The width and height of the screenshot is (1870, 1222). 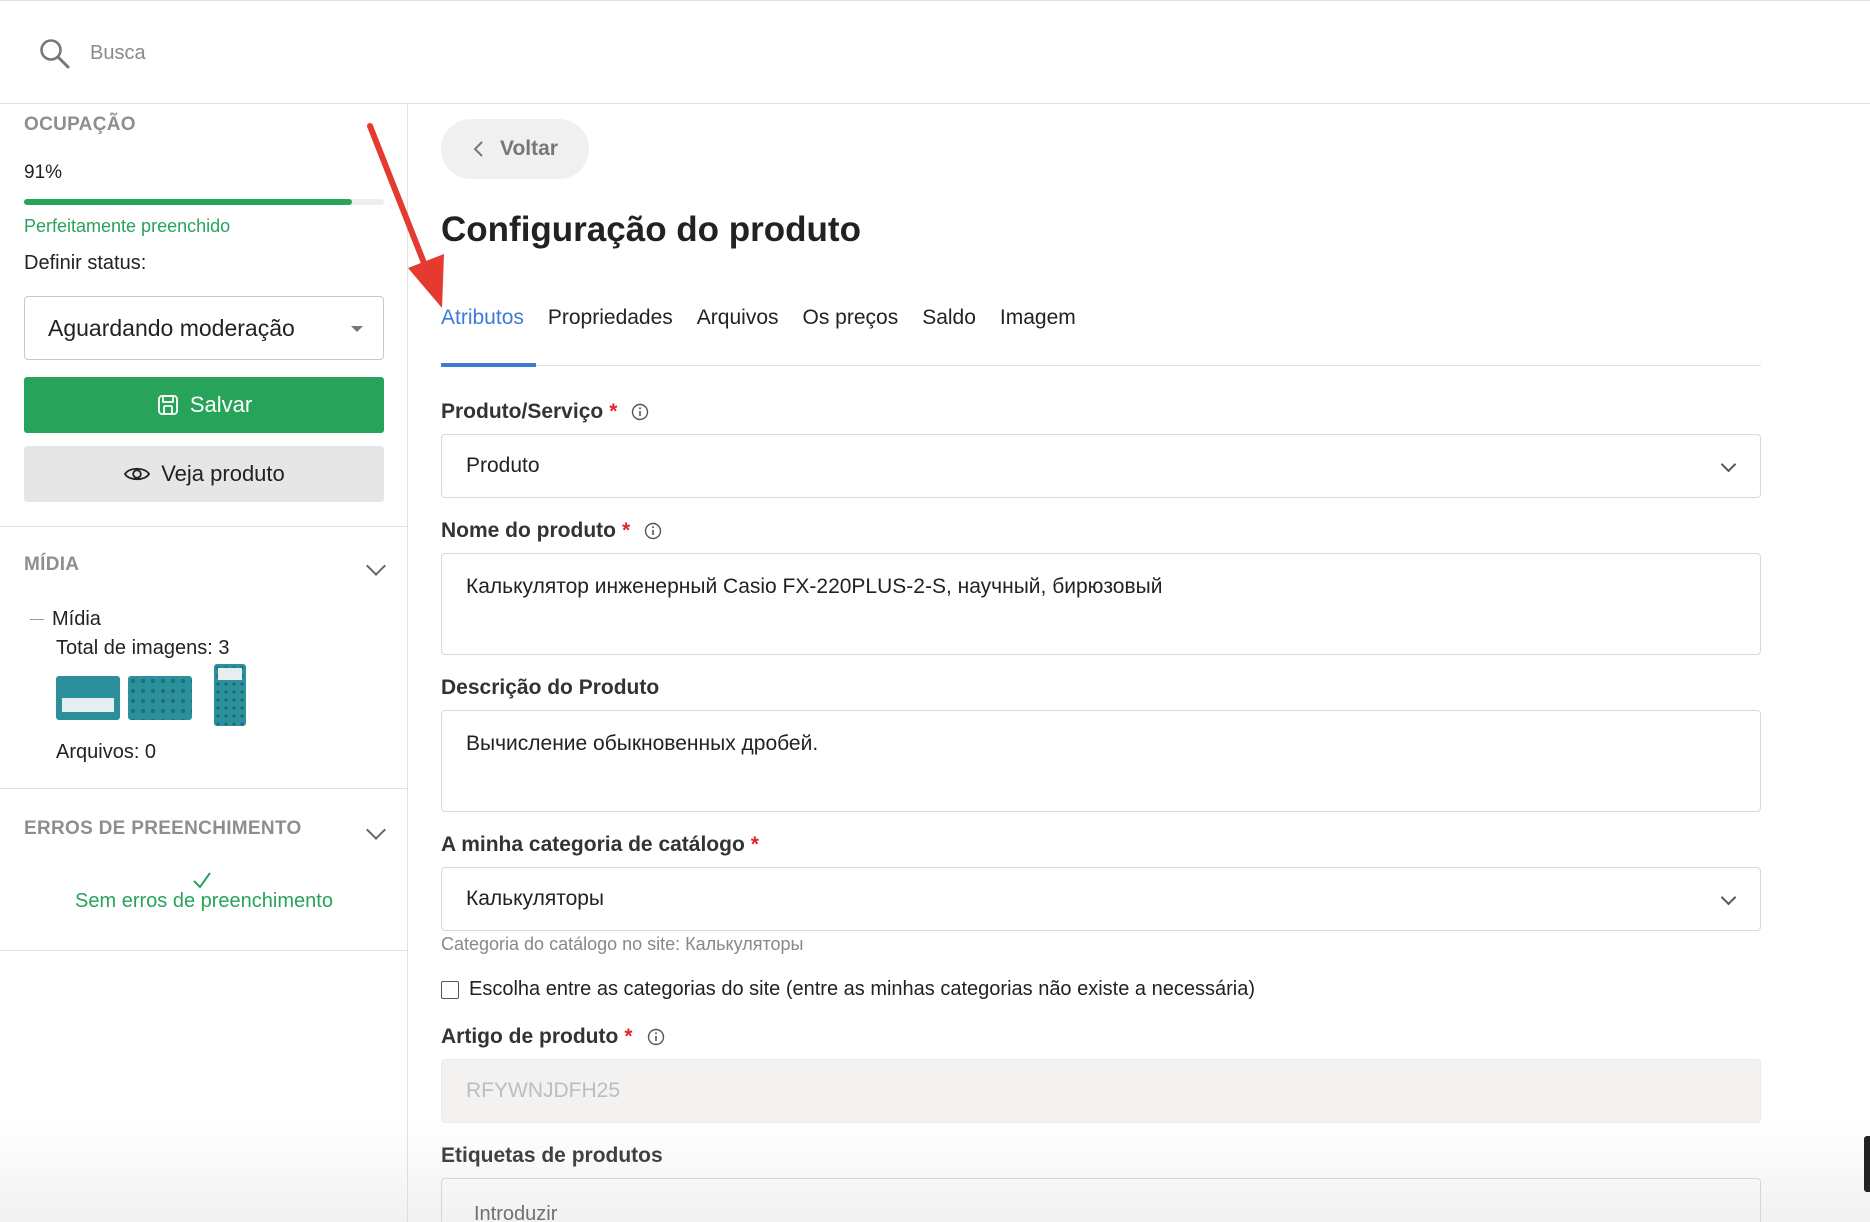 I want to click on occupancy-progress-bar, so click(x=204, y=202).